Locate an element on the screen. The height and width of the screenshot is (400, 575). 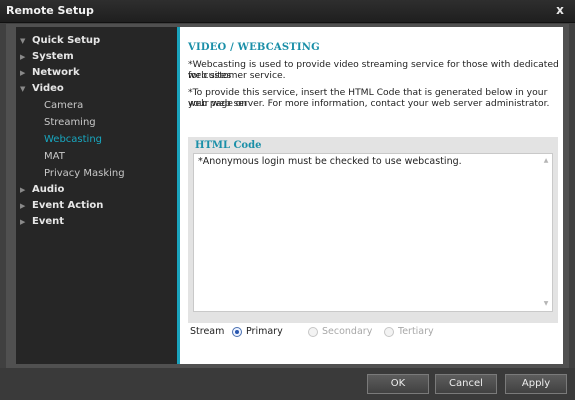
page-title: VIDEO / WEBCASTING is located at coordinates (254, 47).